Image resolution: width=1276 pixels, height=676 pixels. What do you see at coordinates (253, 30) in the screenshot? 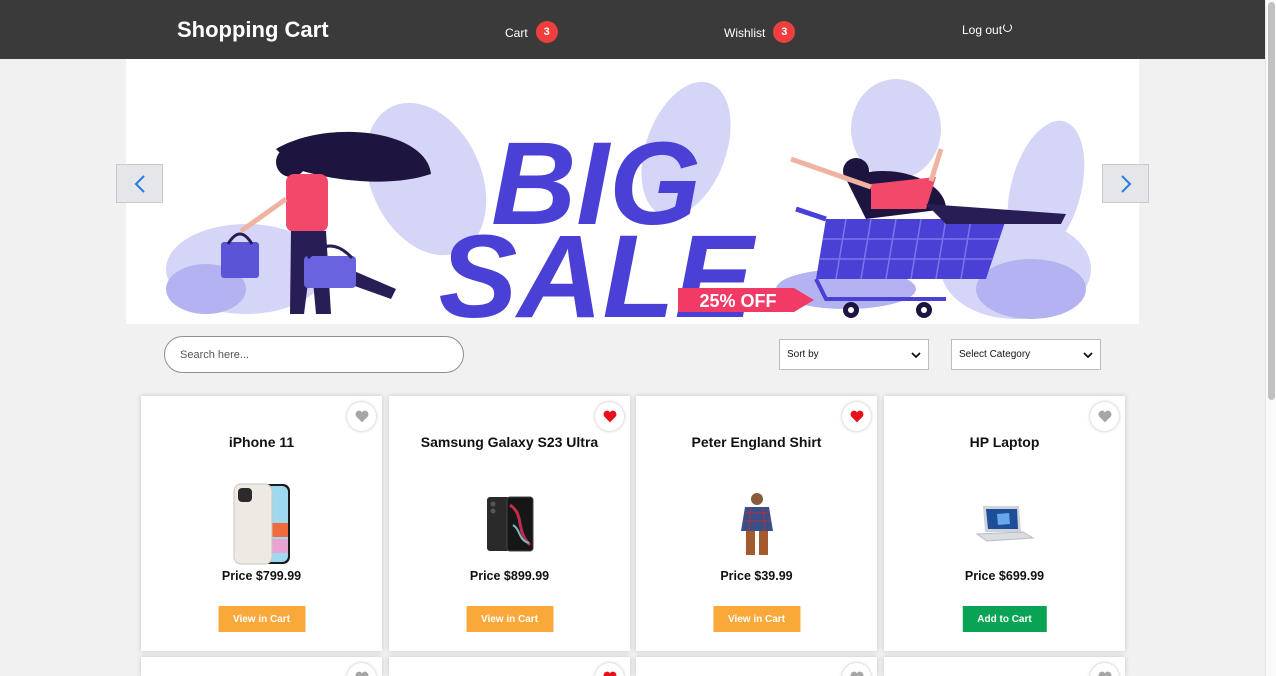
I see `brand-title: Shopping Cart` at bounding box center [253, 30].